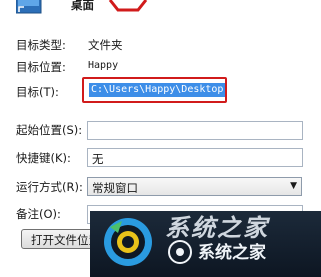 The width and height of the screenshot is (321, 277). What do you see at coordinates (41, 67) in the screenshot?
I see `target-location-label: 目标位置:` at bounding box center [41, 67].